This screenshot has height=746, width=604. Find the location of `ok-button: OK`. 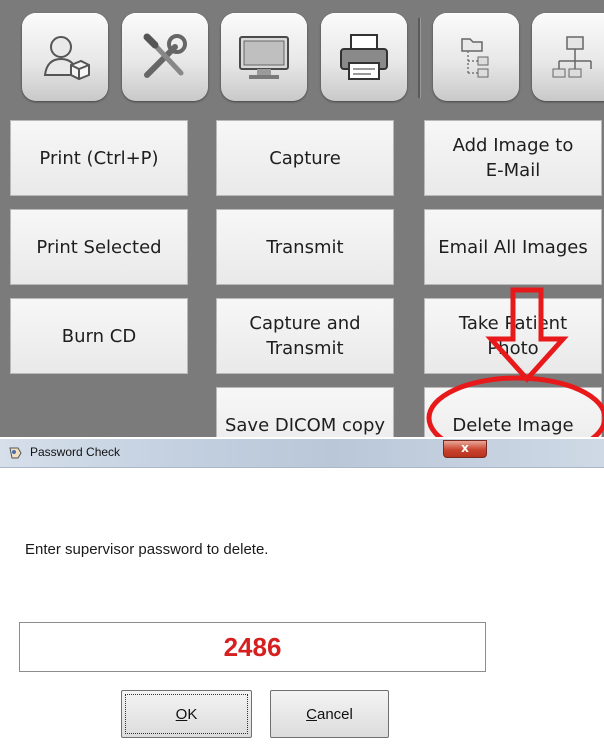

ok-button: OK is located at coordinates (186, 714).